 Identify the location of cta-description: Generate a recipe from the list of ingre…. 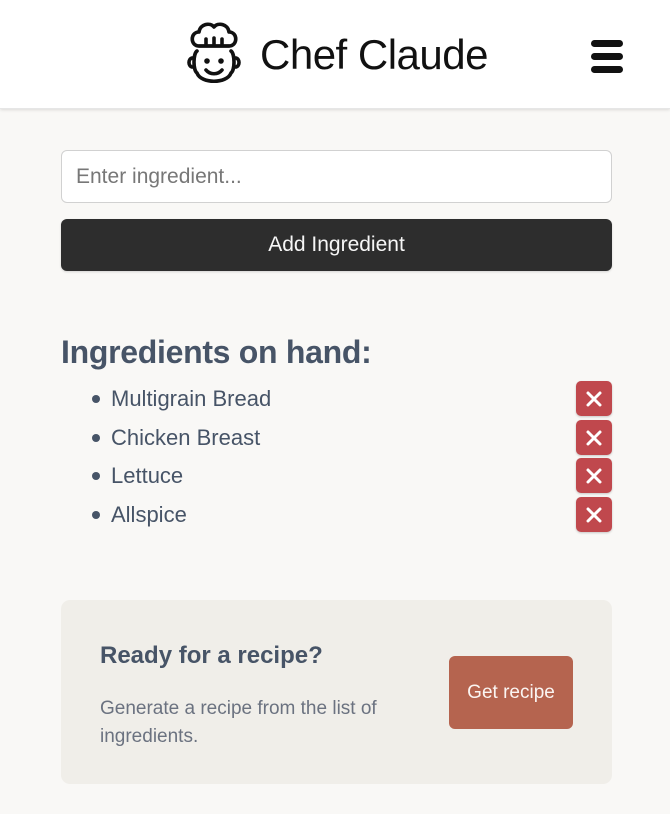
(238, 722).